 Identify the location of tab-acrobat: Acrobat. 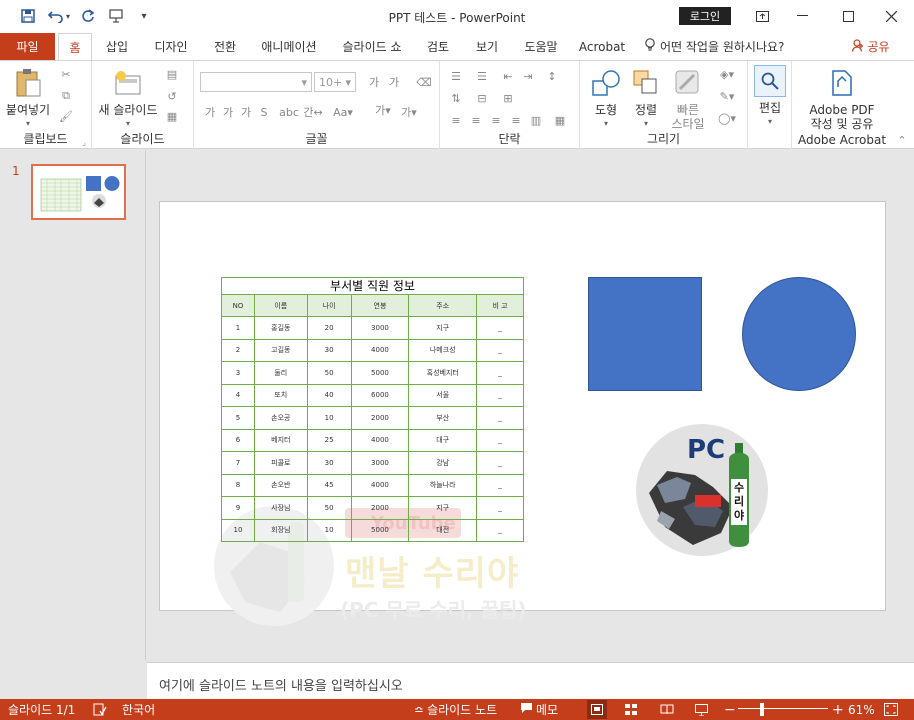
(602, 46).